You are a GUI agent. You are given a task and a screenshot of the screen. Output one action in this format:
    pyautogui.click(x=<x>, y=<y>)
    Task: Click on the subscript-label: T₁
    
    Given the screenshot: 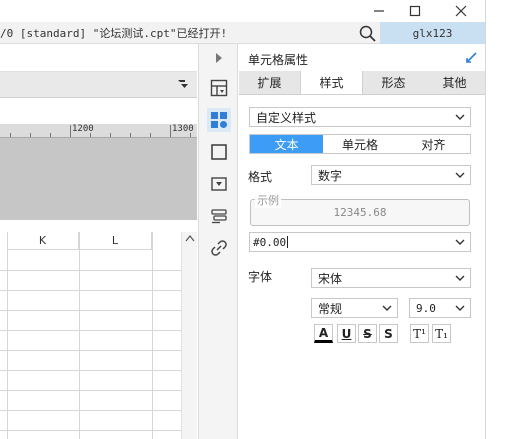 What is the action you would take?
    pyautogui.click(x=441, y=333)
    